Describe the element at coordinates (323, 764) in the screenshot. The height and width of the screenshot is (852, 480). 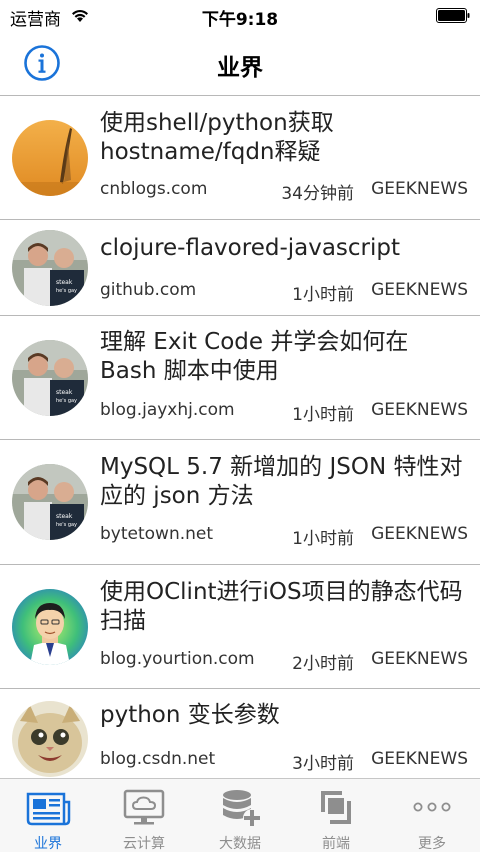
I see `article-time: 3小时前` at that location.